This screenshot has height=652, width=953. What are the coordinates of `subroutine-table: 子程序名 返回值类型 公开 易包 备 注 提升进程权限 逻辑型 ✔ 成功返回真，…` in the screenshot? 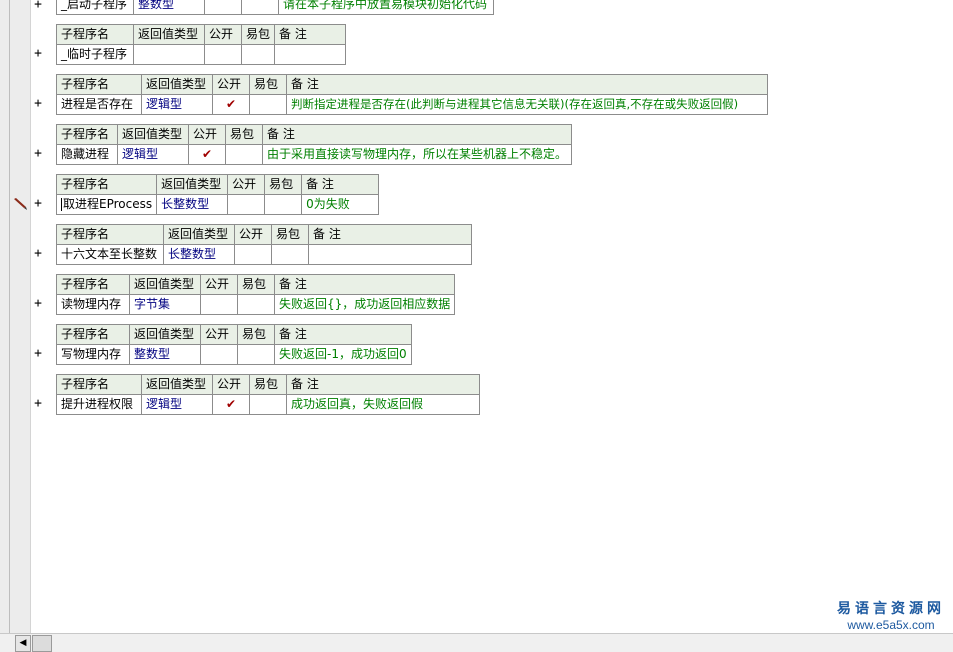 It's located at (268, 394).